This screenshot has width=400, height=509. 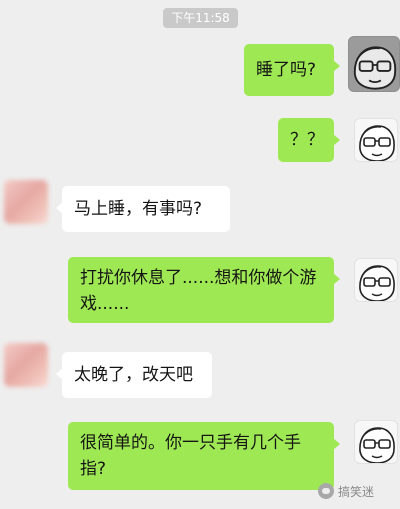 What do you see at coordinates (138, 209) in the screenshot?
I see `message-text: 马上睡，有事吗?` at bounding box center [138, 209].